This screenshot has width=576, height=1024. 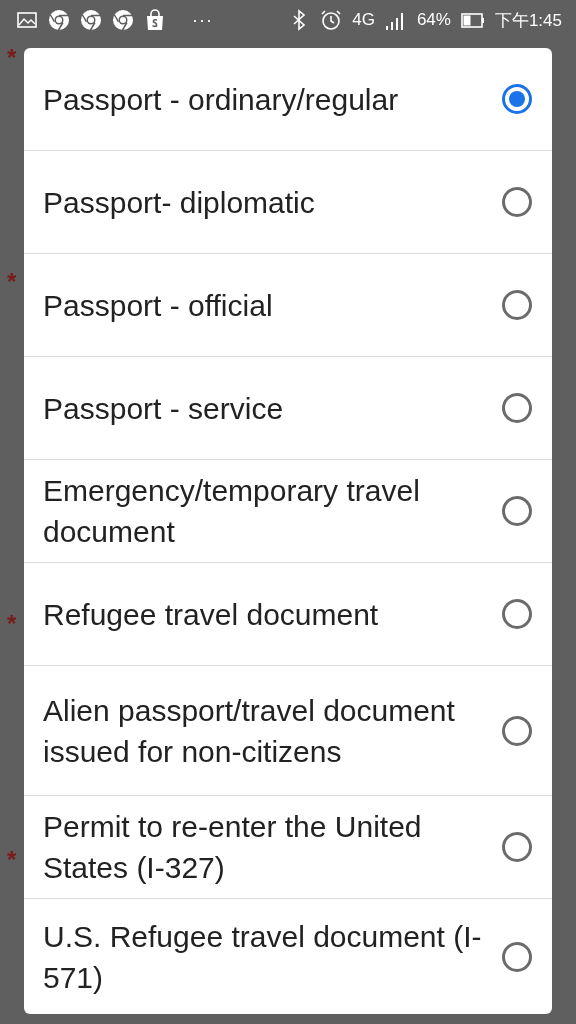 I want to click on network-type: 4G, so click(x=363, y=20).